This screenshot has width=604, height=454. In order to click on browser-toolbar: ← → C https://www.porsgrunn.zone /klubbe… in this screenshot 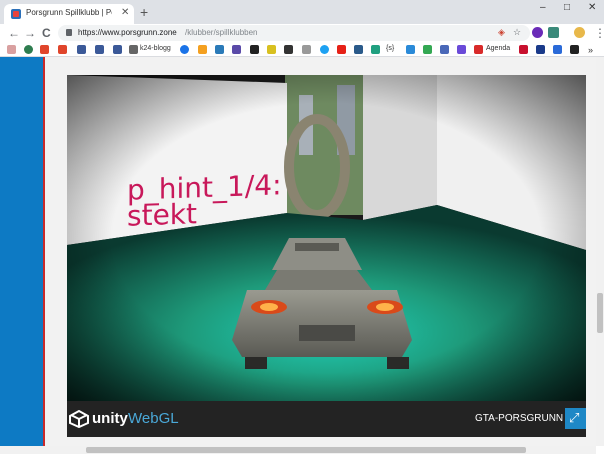, I will do `click(302, 33)`.